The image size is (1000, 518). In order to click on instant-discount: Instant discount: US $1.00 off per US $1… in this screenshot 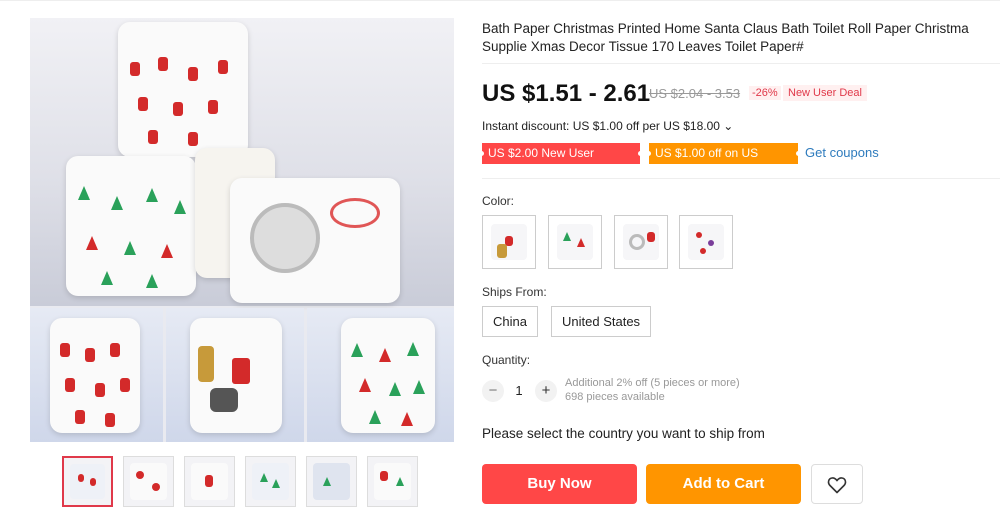, I will do `click(607, 126)`.